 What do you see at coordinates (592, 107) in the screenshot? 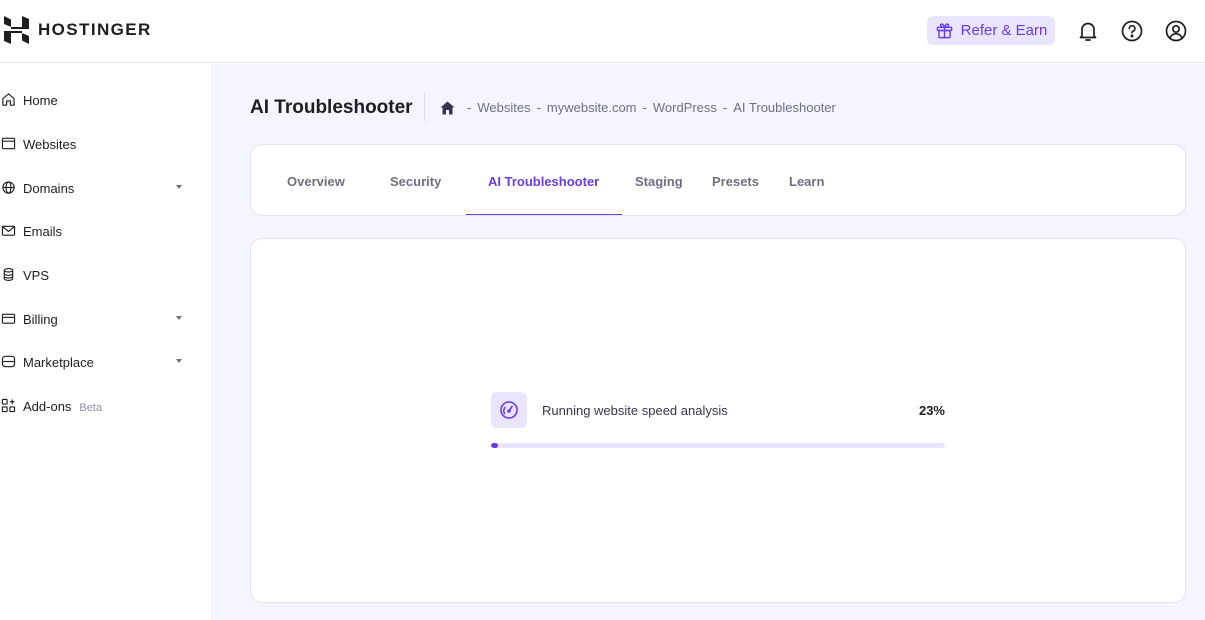
I see `breadcrumb-domain: mywebsite.com` at bounding box center [592, 107].